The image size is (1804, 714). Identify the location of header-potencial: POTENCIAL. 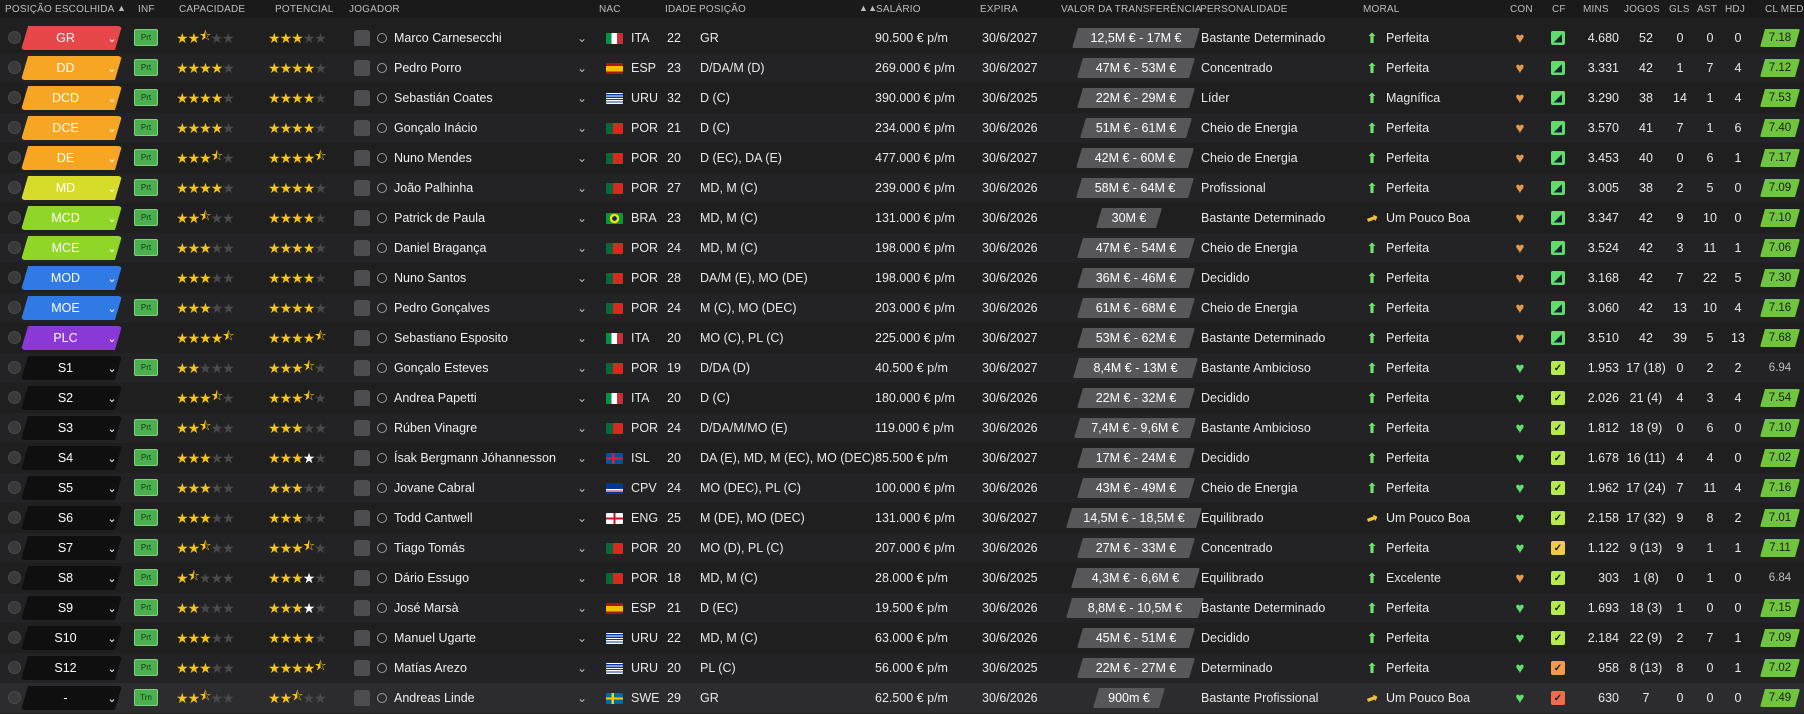
(304, 9).